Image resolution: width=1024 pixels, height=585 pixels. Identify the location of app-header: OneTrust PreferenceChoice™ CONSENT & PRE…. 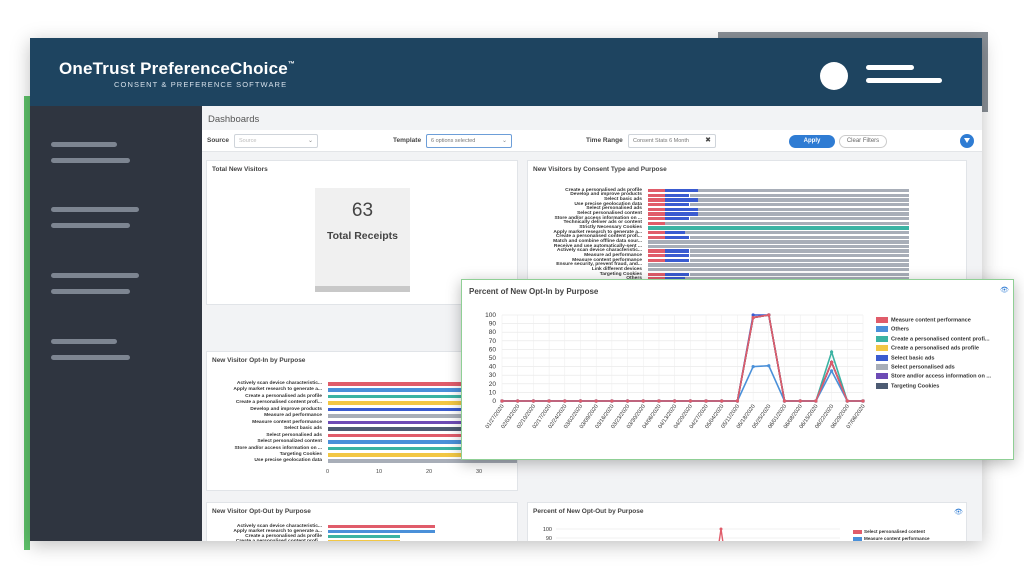
(506, 72).